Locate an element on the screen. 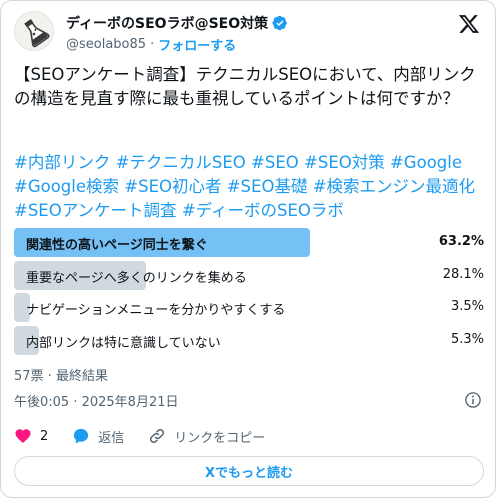 The width and height of the screenshot is (496, 498). info-icon is located at coordinates (473, 400).